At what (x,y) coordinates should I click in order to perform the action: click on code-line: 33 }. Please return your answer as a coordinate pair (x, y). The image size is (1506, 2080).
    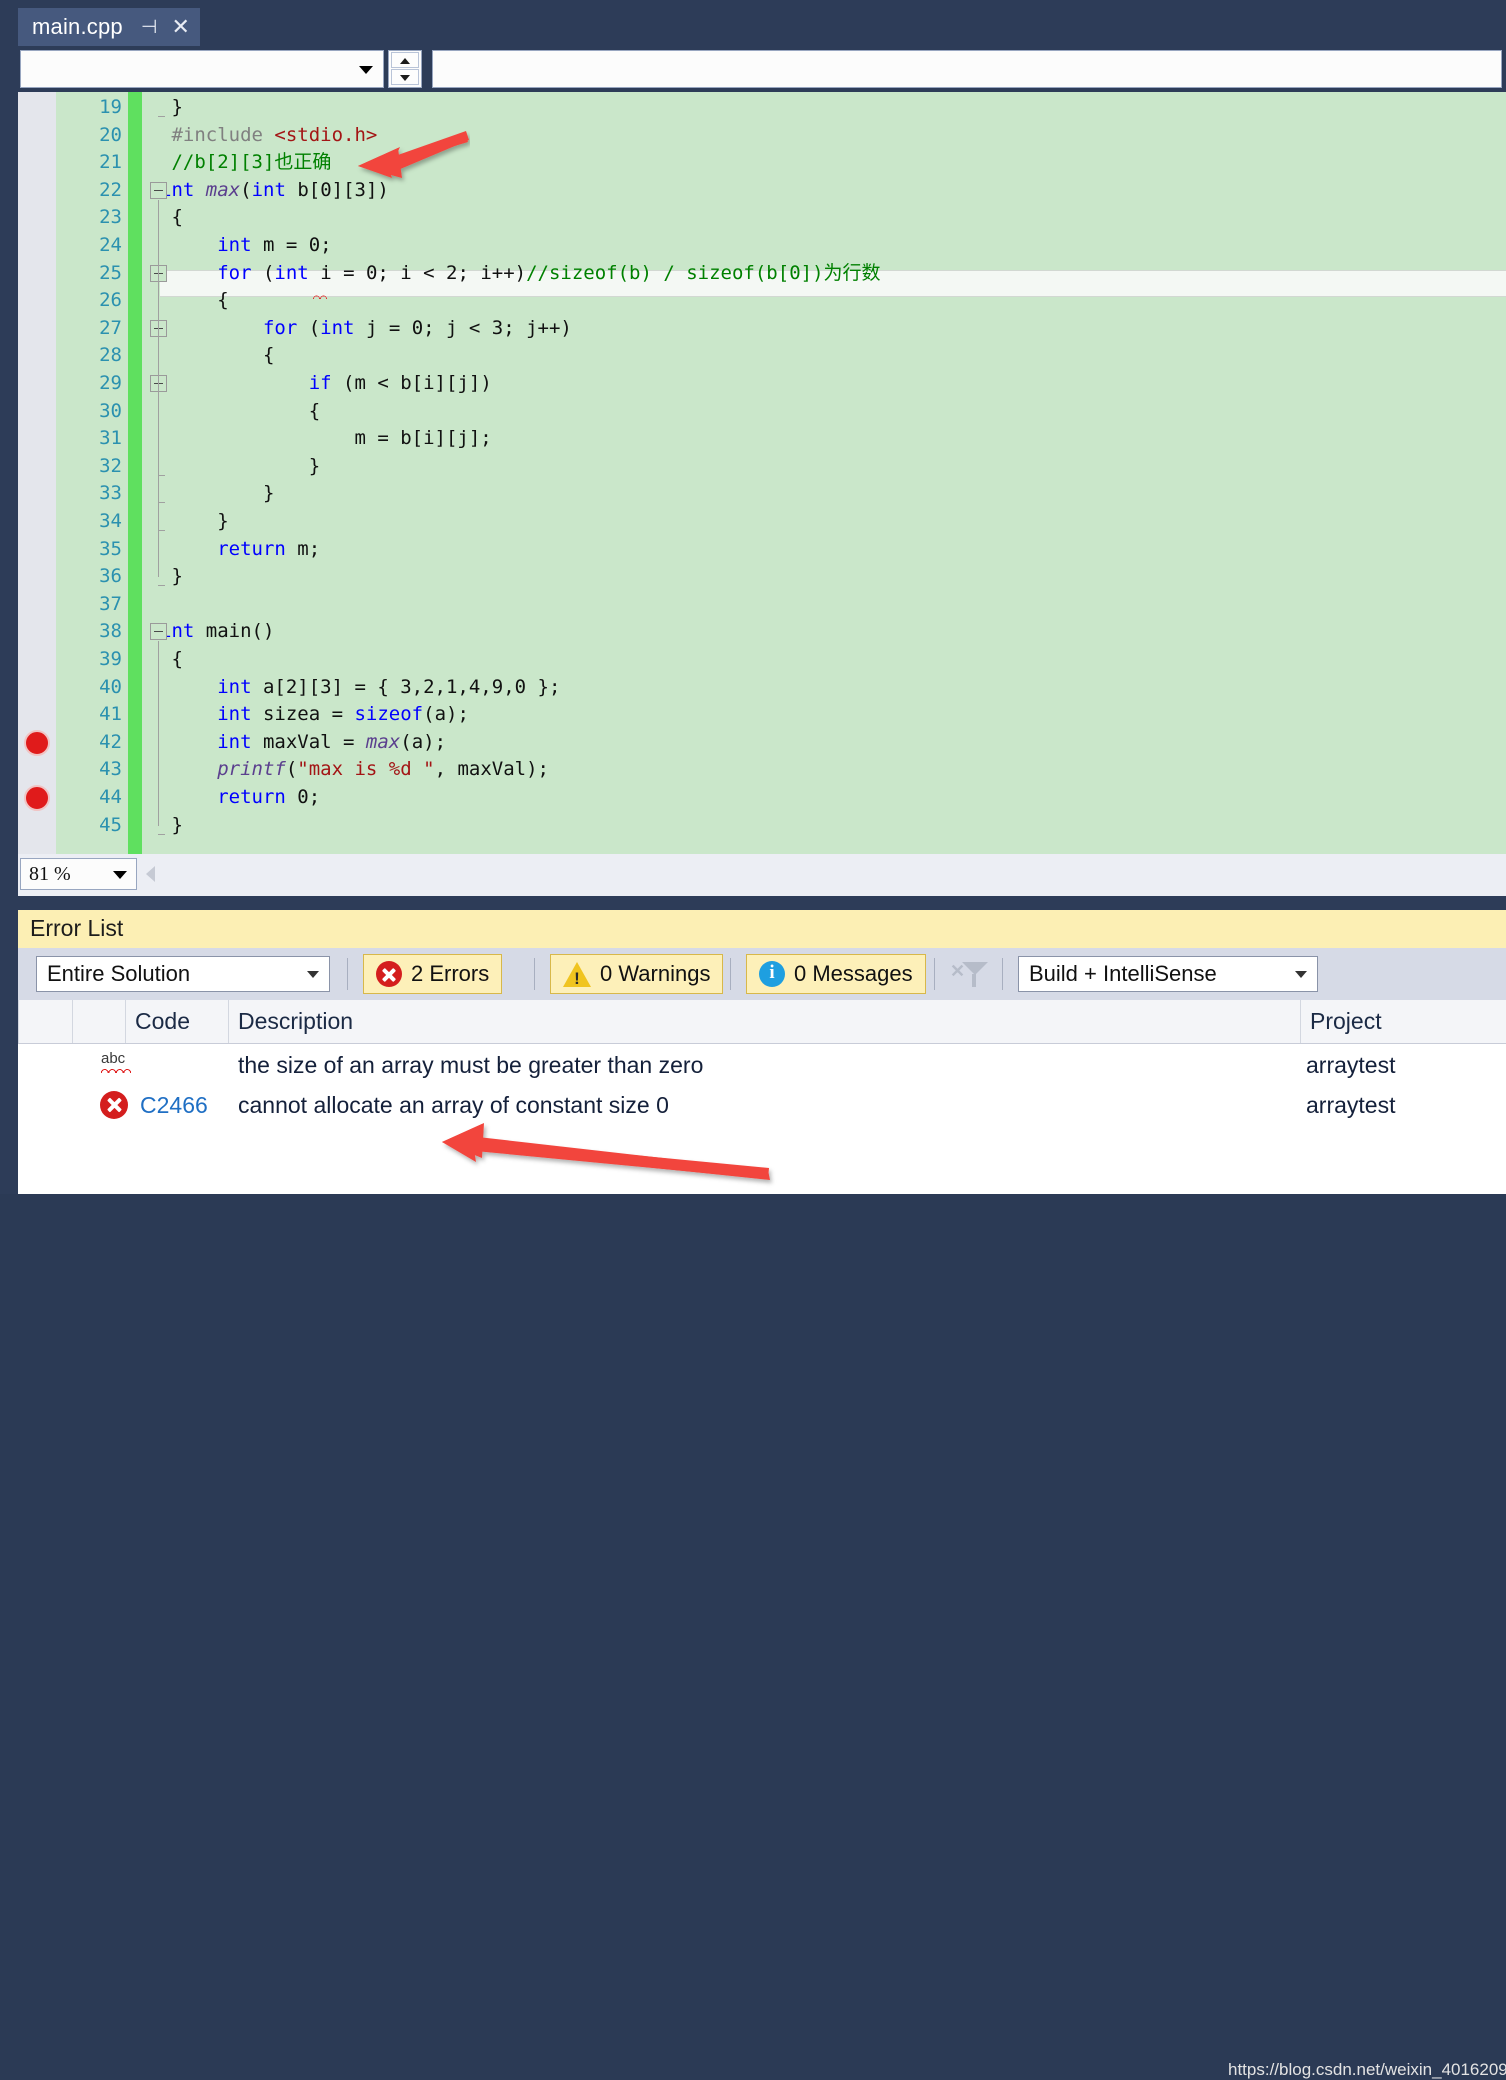
    Looking at the image, I should click on (753, 494).